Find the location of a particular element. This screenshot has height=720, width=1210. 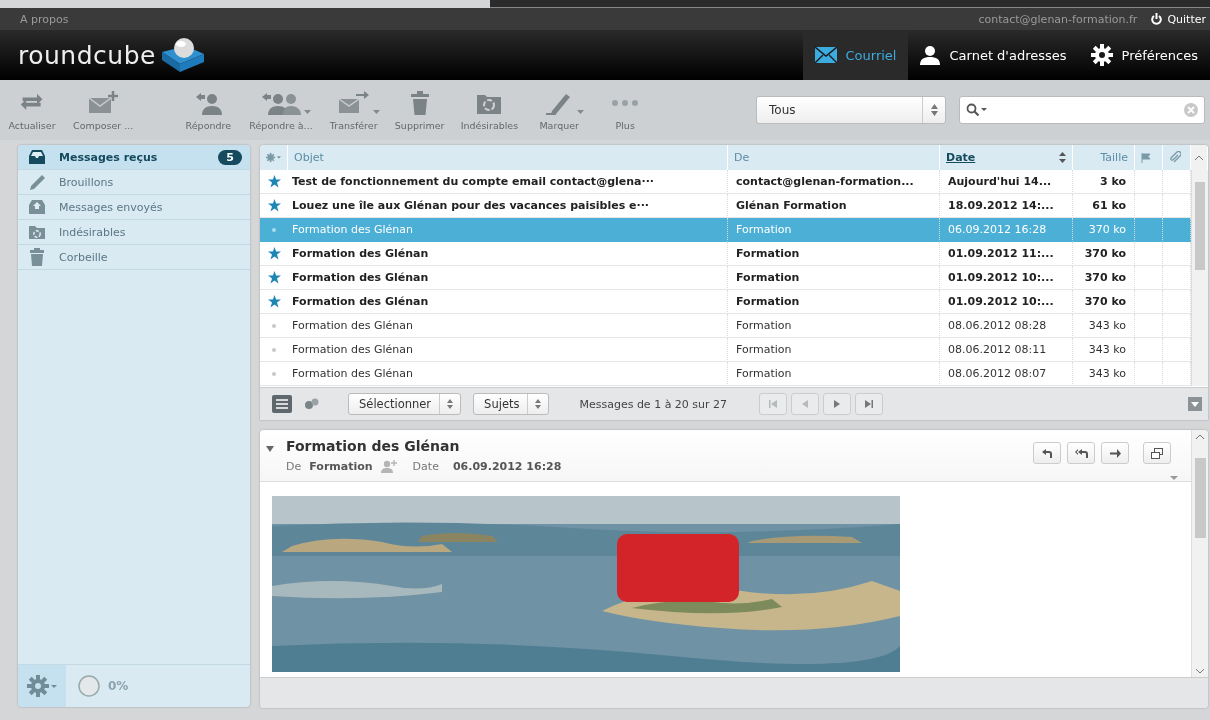

nav-tab: Carnet d'adresses is located at coordinates (993, 55).